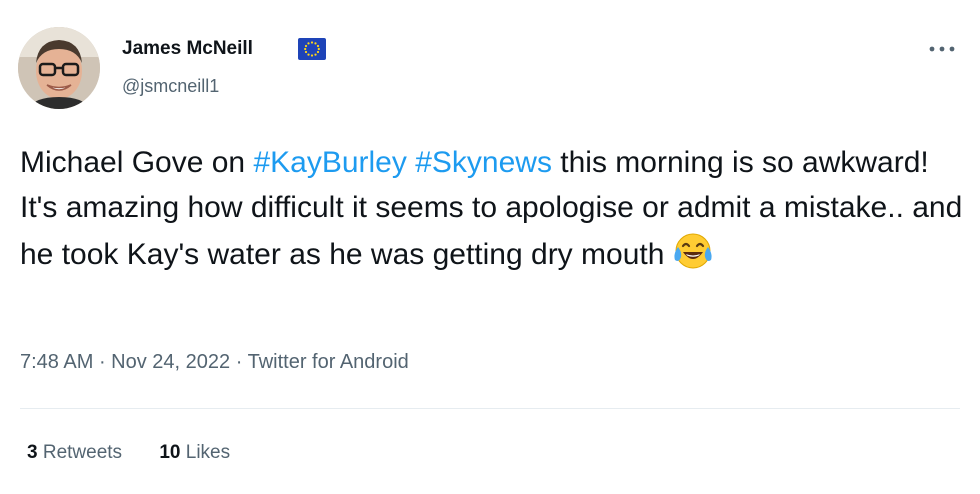 The image size is (980, 494). I want to click on tweet-text-start: Michael Gove on, so click(137, 162).